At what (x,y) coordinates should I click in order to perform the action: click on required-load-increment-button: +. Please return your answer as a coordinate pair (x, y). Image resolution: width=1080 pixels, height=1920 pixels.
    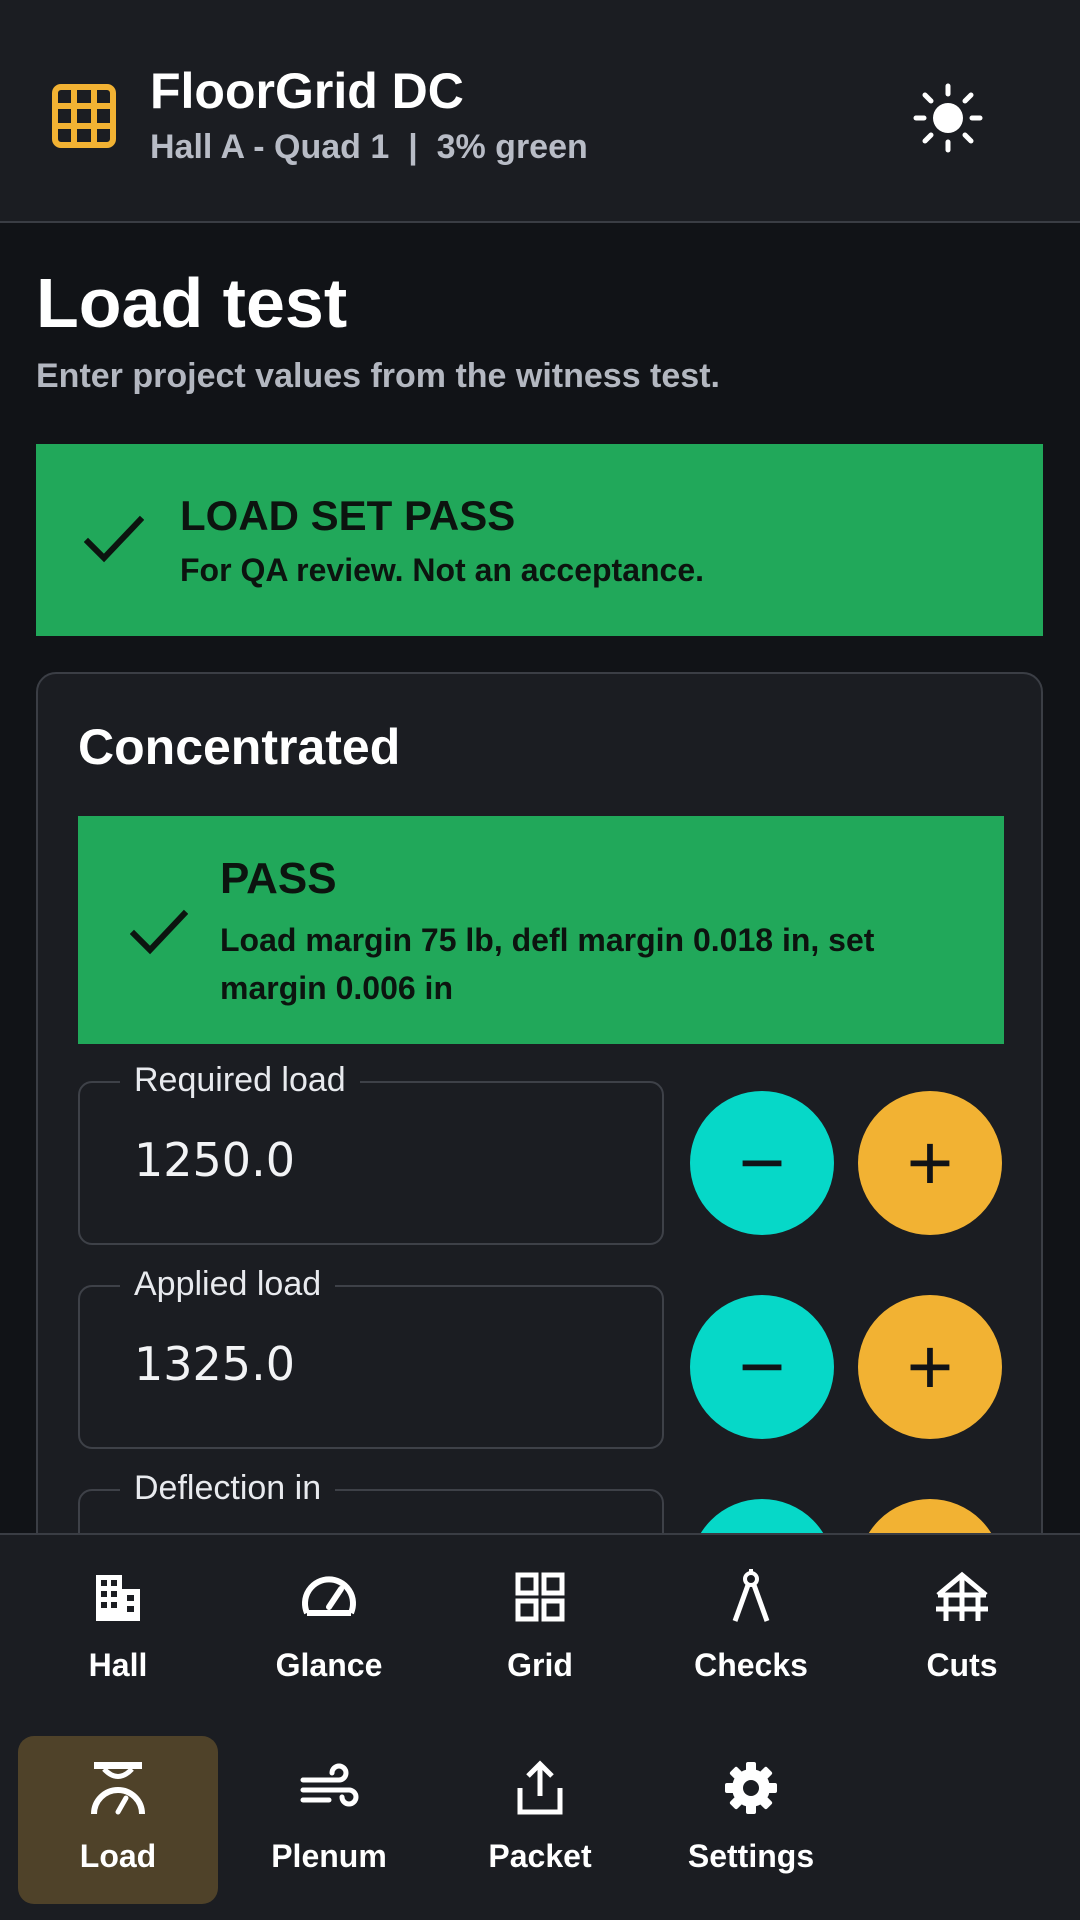
    Looking at the image, I should click on (930, 1163).